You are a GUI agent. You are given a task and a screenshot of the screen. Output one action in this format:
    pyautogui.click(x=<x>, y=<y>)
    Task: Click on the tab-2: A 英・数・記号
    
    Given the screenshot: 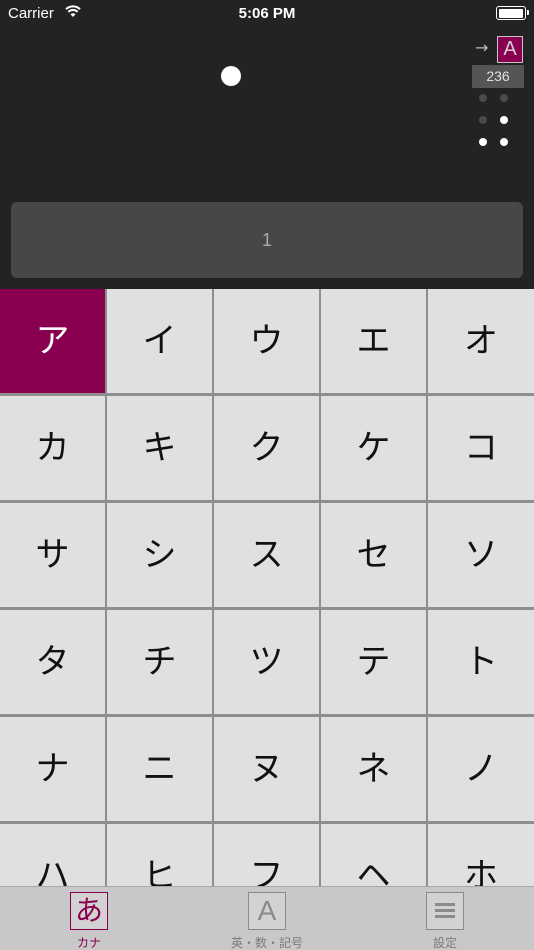 What is the action you would take?
    pyautogui.click(x=267, y=918)
    